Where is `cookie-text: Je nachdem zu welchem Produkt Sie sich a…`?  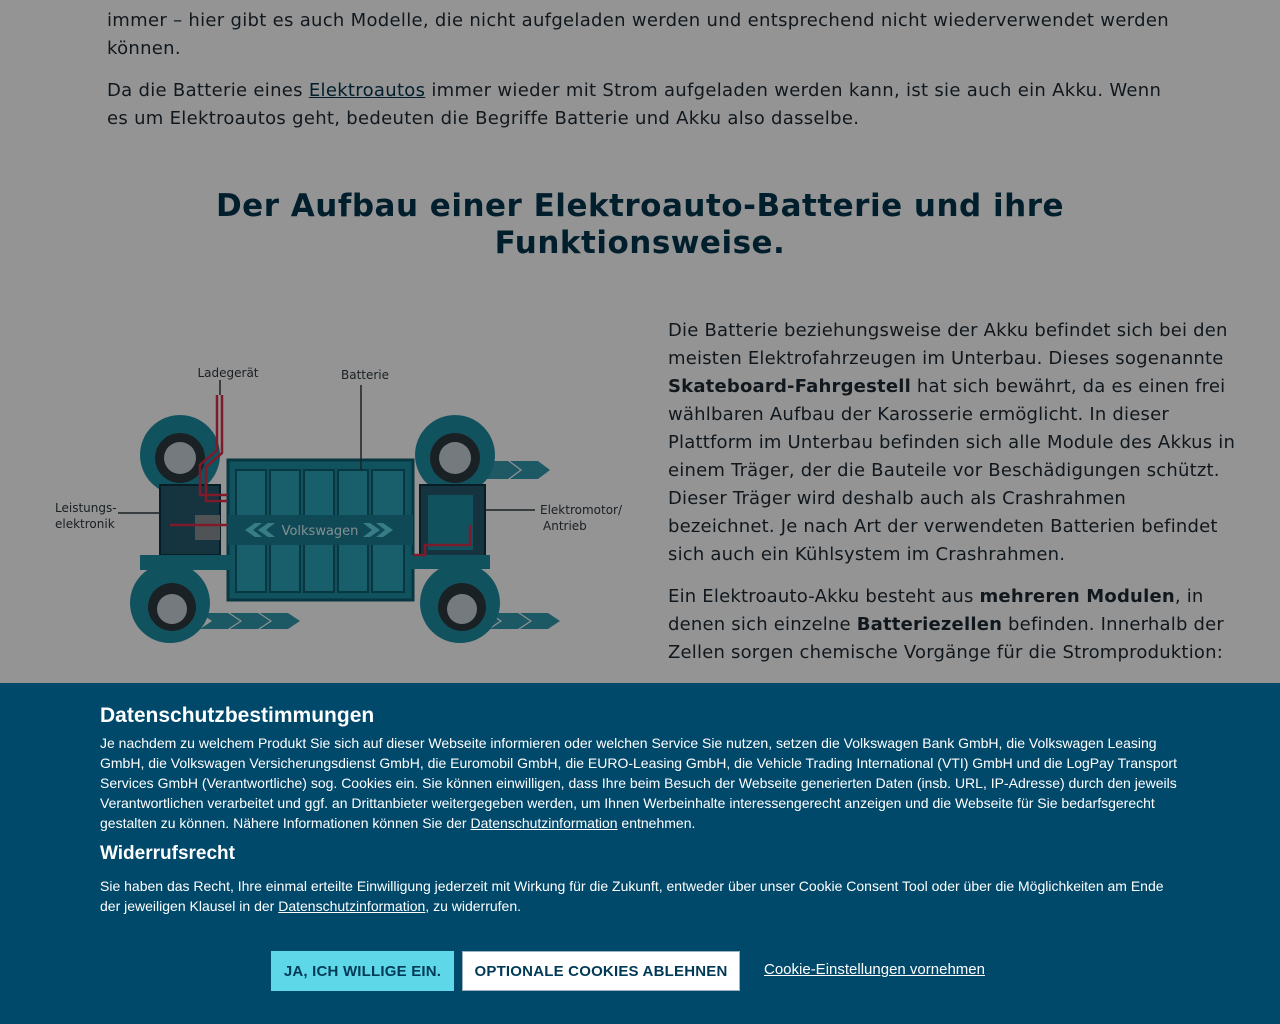 cookie-text: Je nachdem zu welchem Produkt Sie sich a… is located at coordinates (638, 783).